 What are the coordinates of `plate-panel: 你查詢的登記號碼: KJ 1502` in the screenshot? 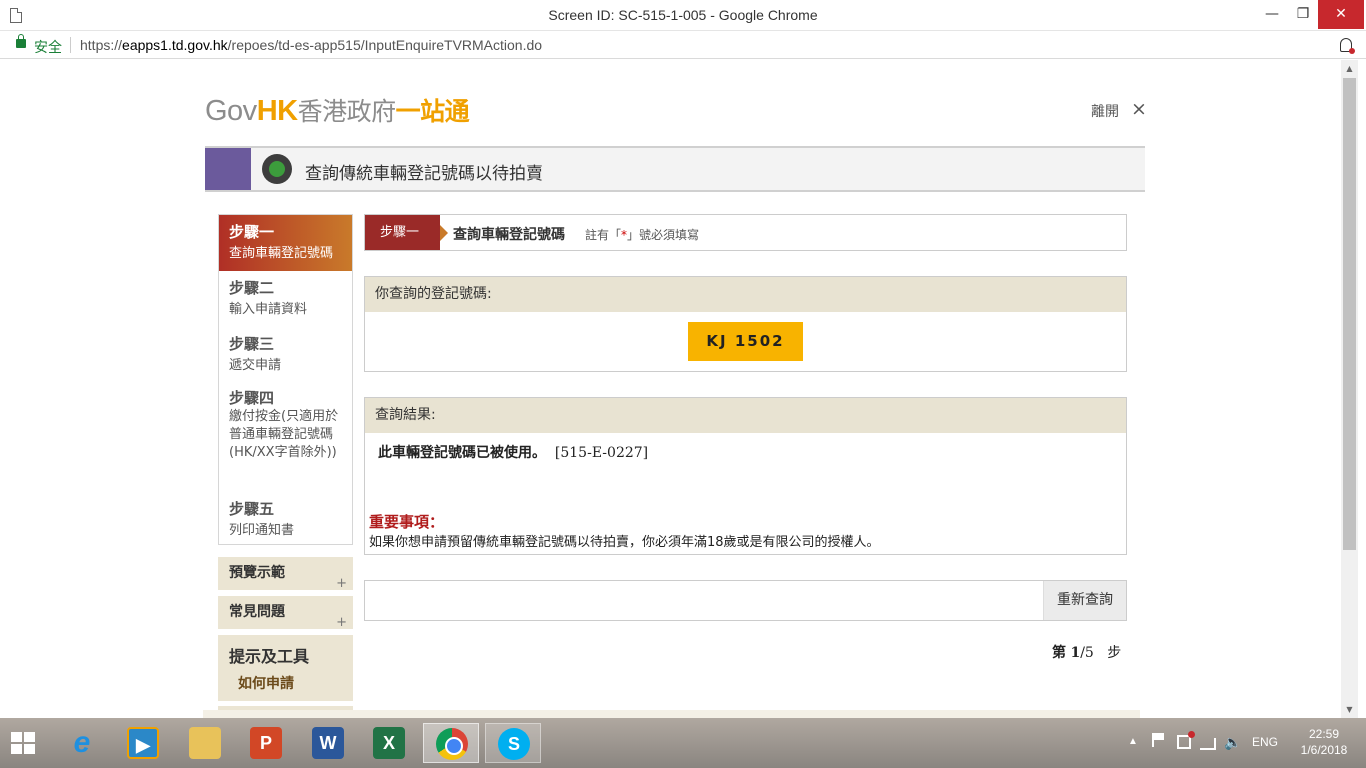 It's located at (745, 324).